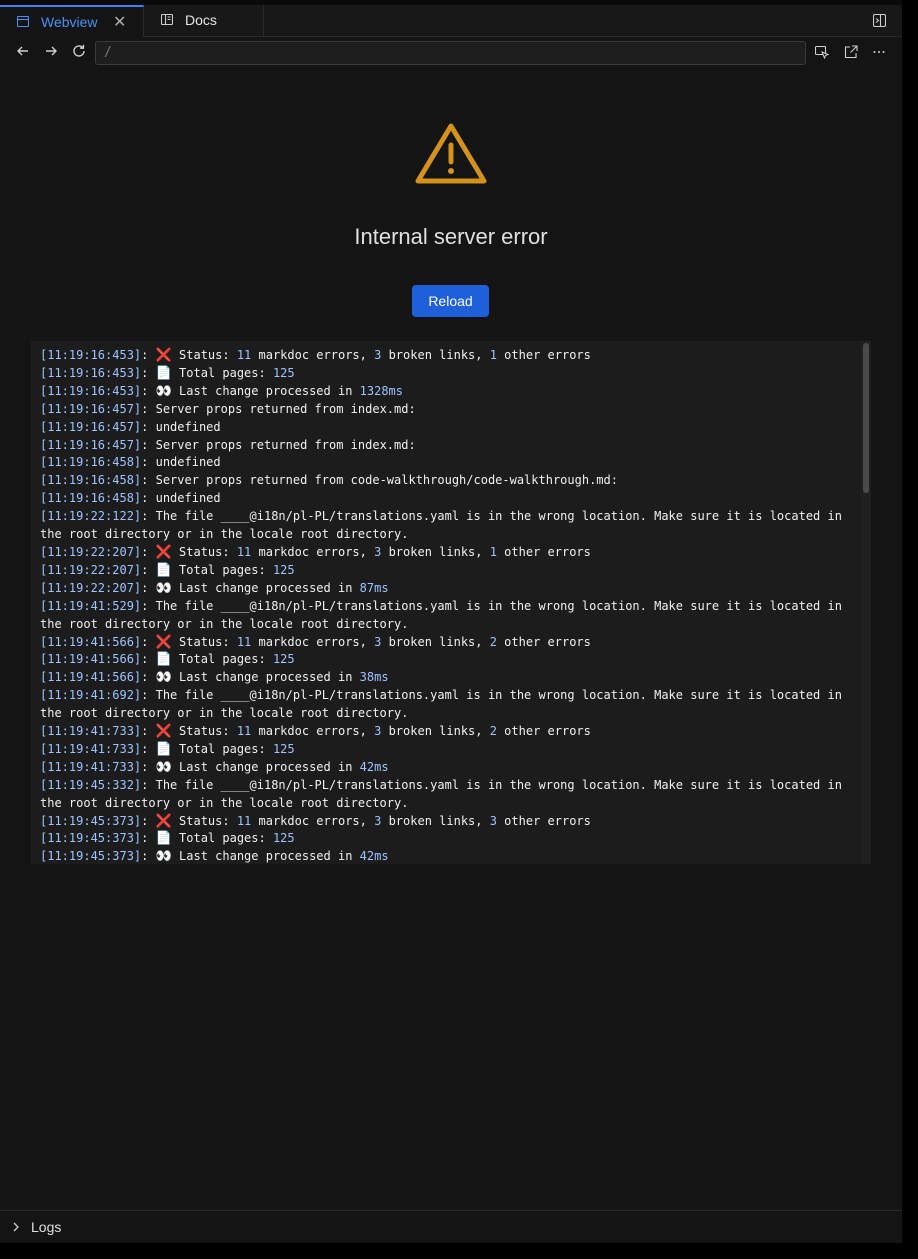  Describe the element at coordinates (446, 571) in the screenshot. I see `log-line: [11:19:22:207]: 📄 Total pages: 125` at that location.